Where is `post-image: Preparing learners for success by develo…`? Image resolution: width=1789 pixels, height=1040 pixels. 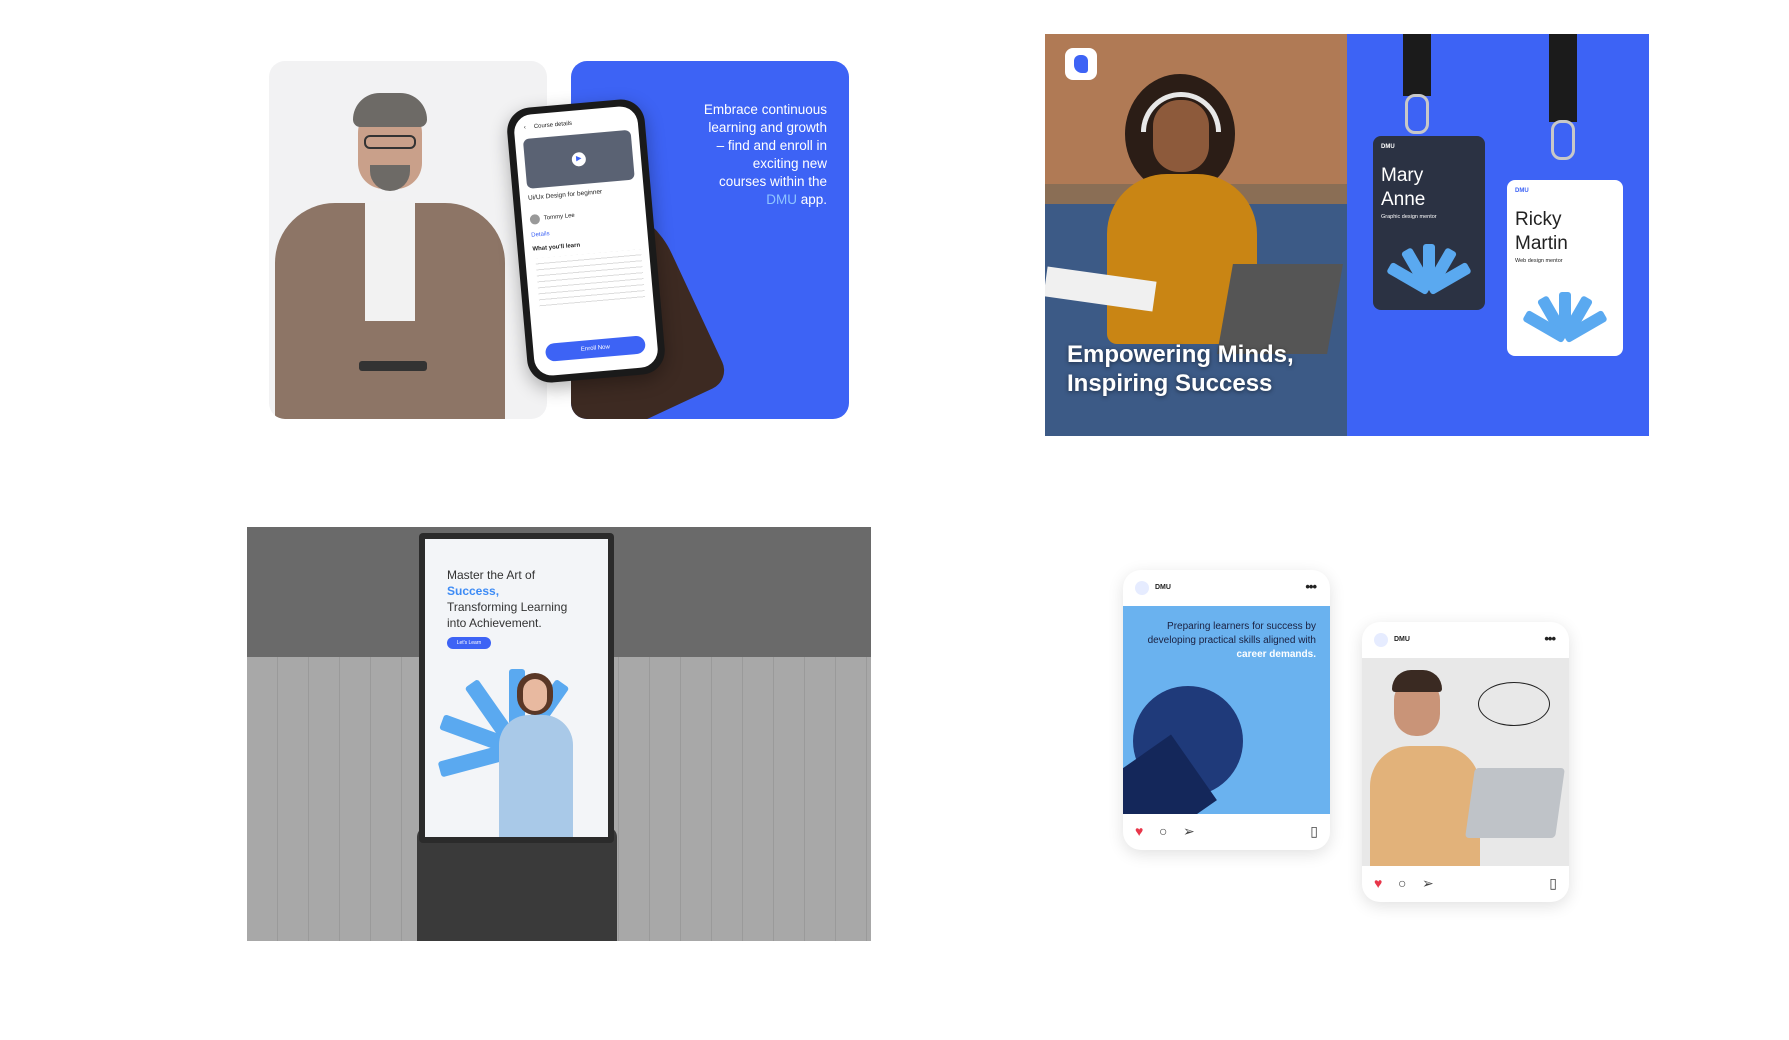 post-image: Preparing learners for success by develo… is located at coordinates (1226, 710).